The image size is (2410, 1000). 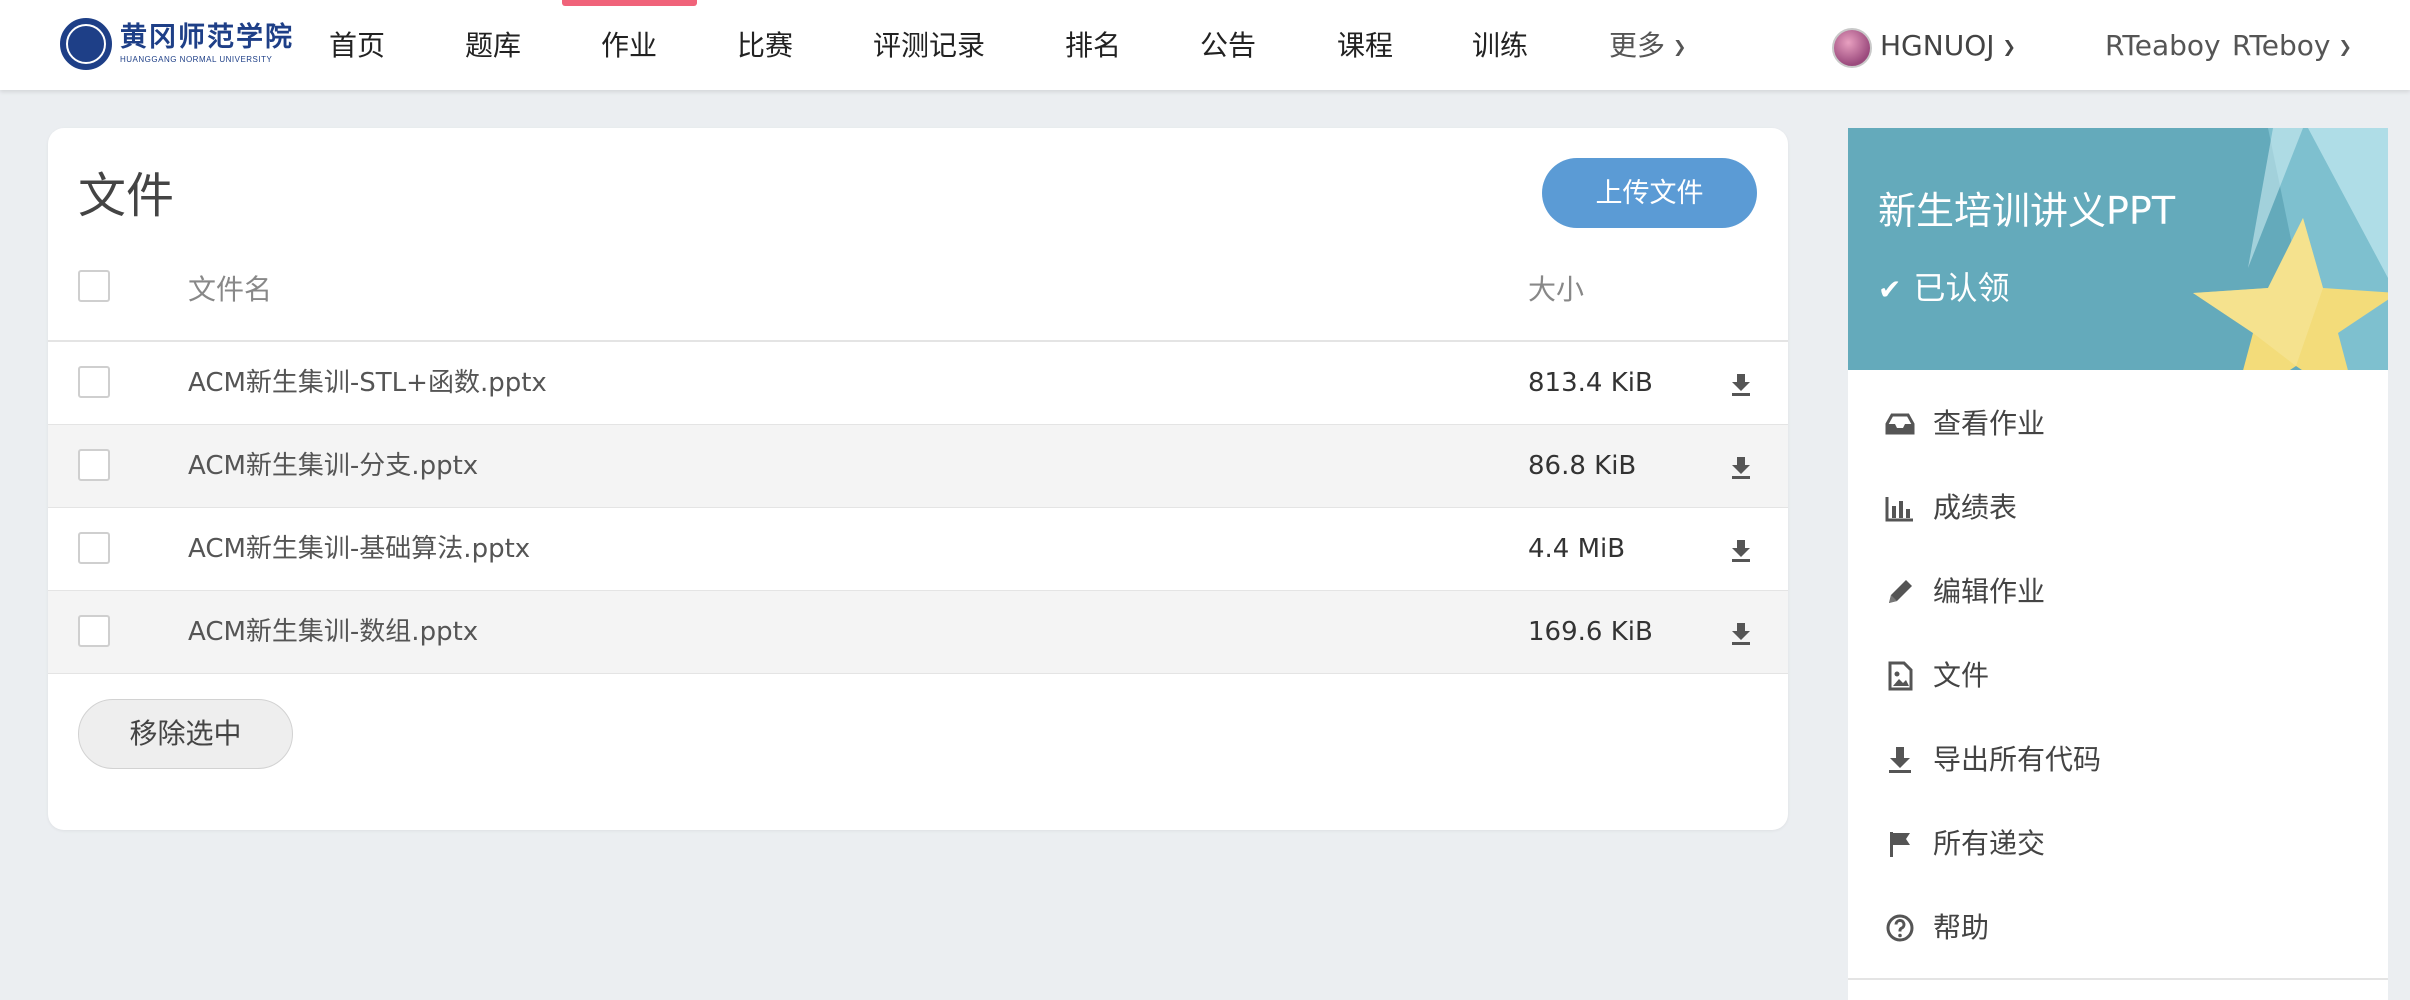 I want to click on sidebar-divider, so click(x=2118, y=979).